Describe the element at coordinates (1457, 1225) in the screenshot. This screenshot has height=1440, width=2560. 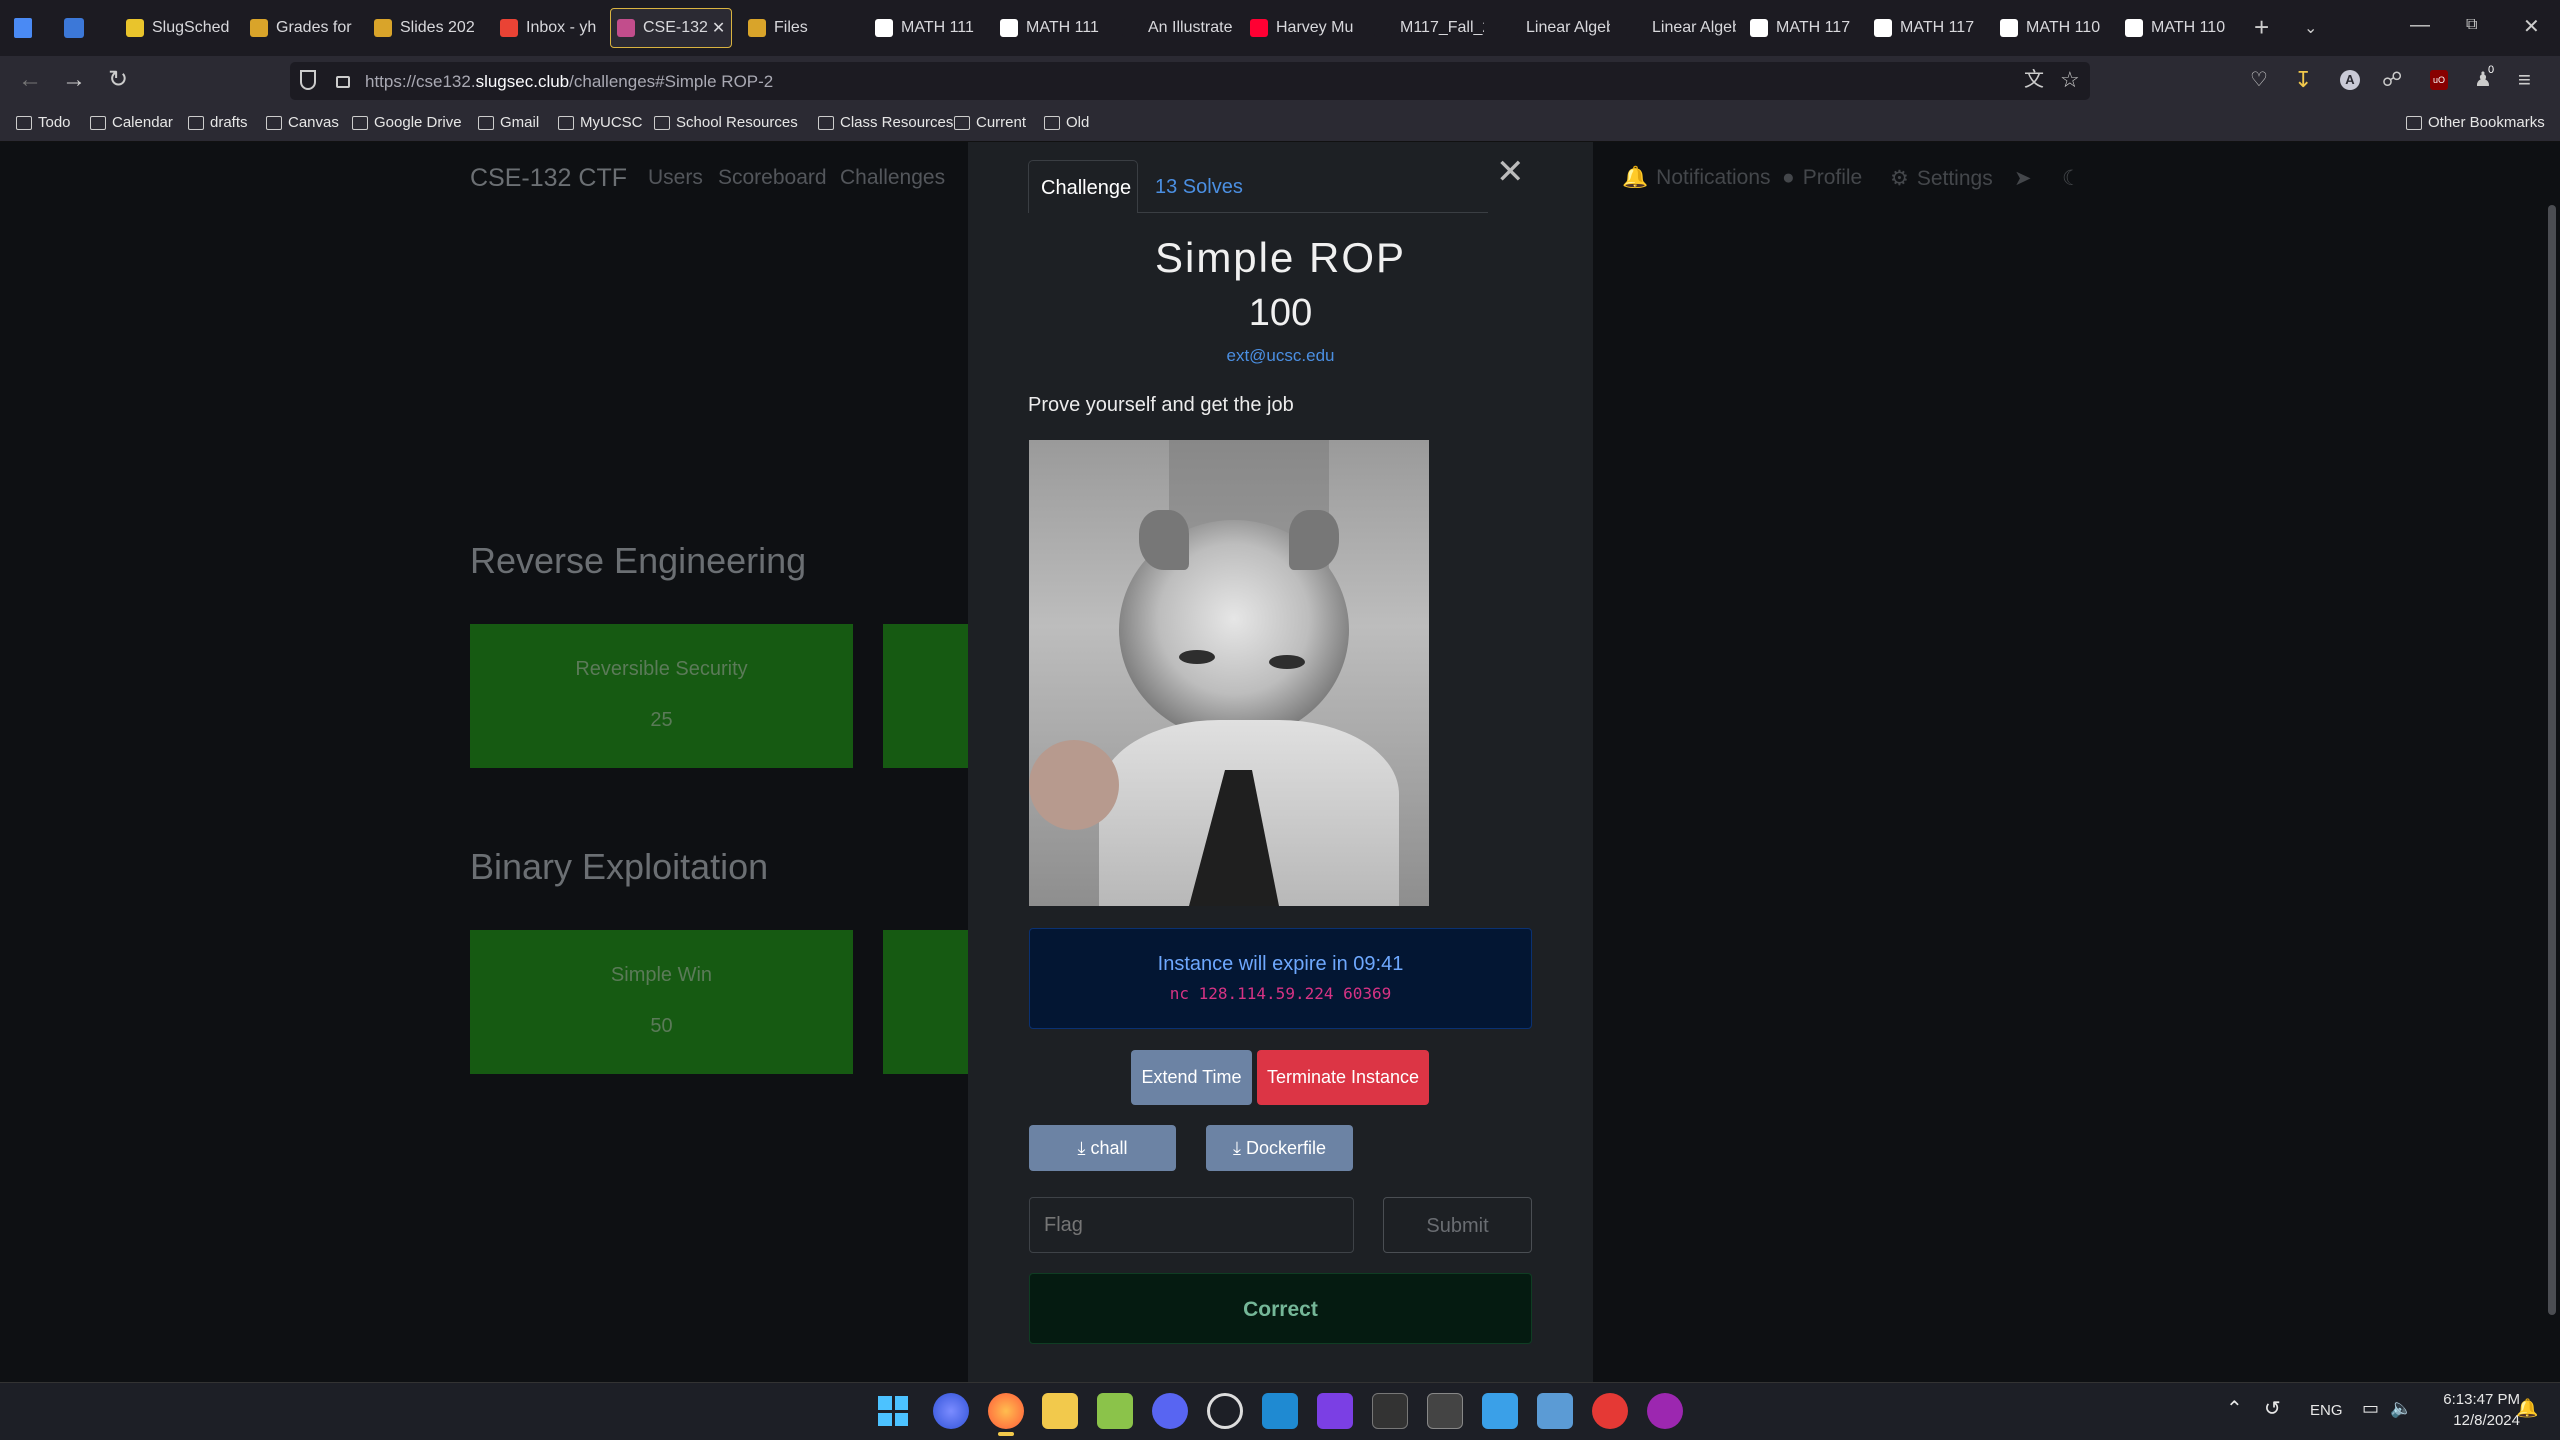
I see `submit-button: Submit` at that location.